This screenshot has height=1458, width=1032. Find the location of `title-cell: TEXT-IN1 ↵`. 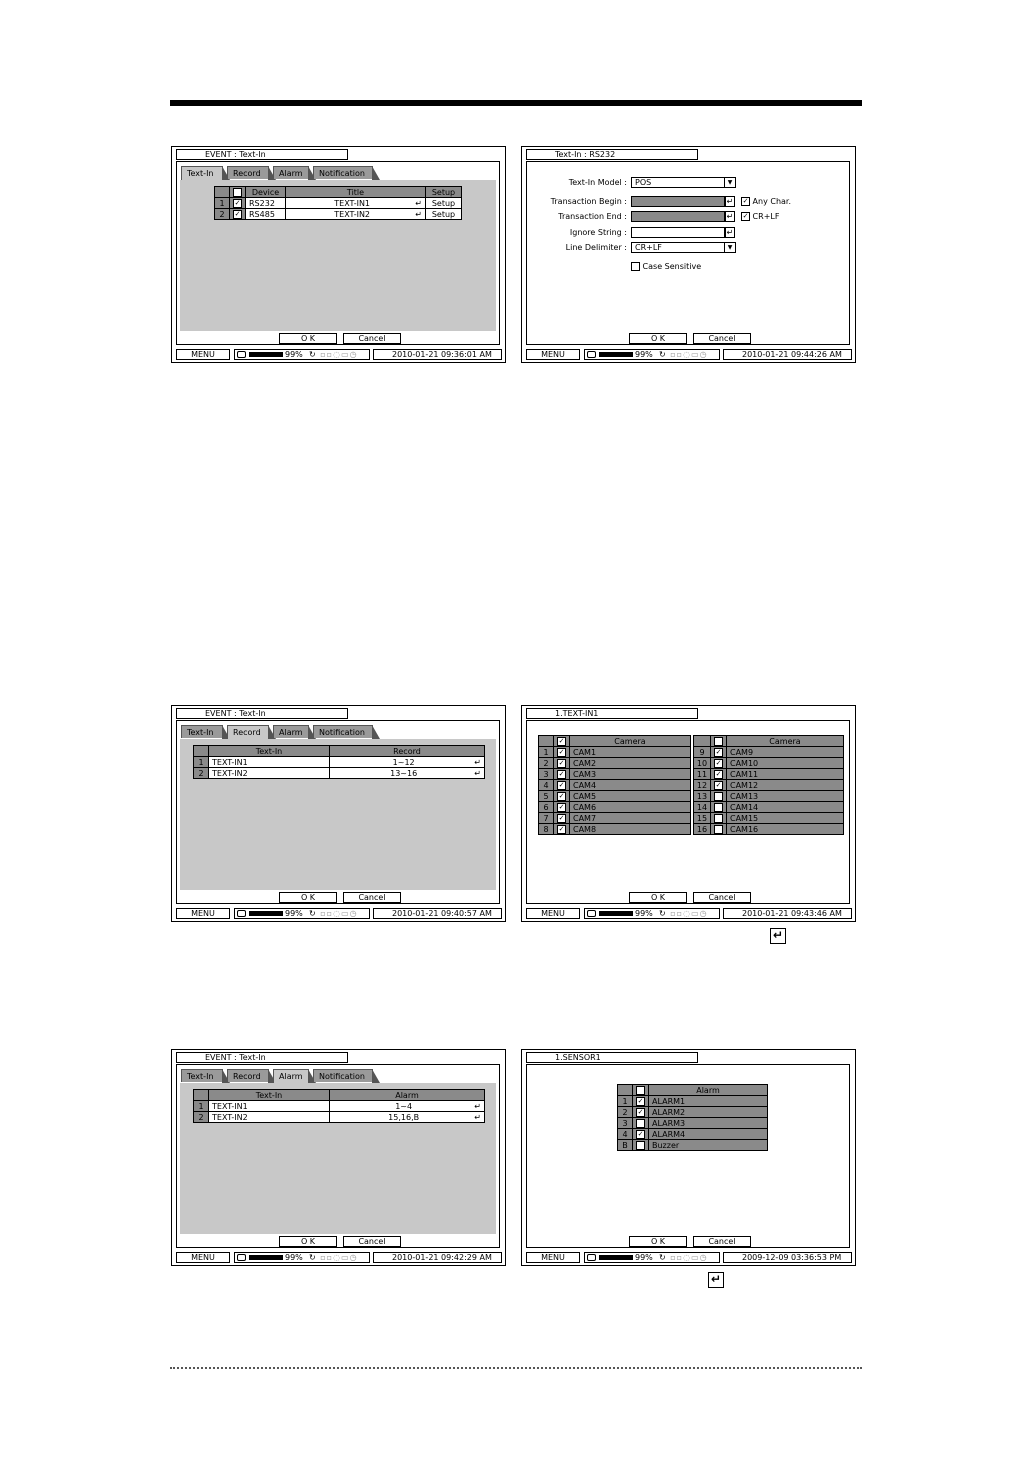

title-cell: TEXT-IN1 ↵ is located at coordinates (355, 203).